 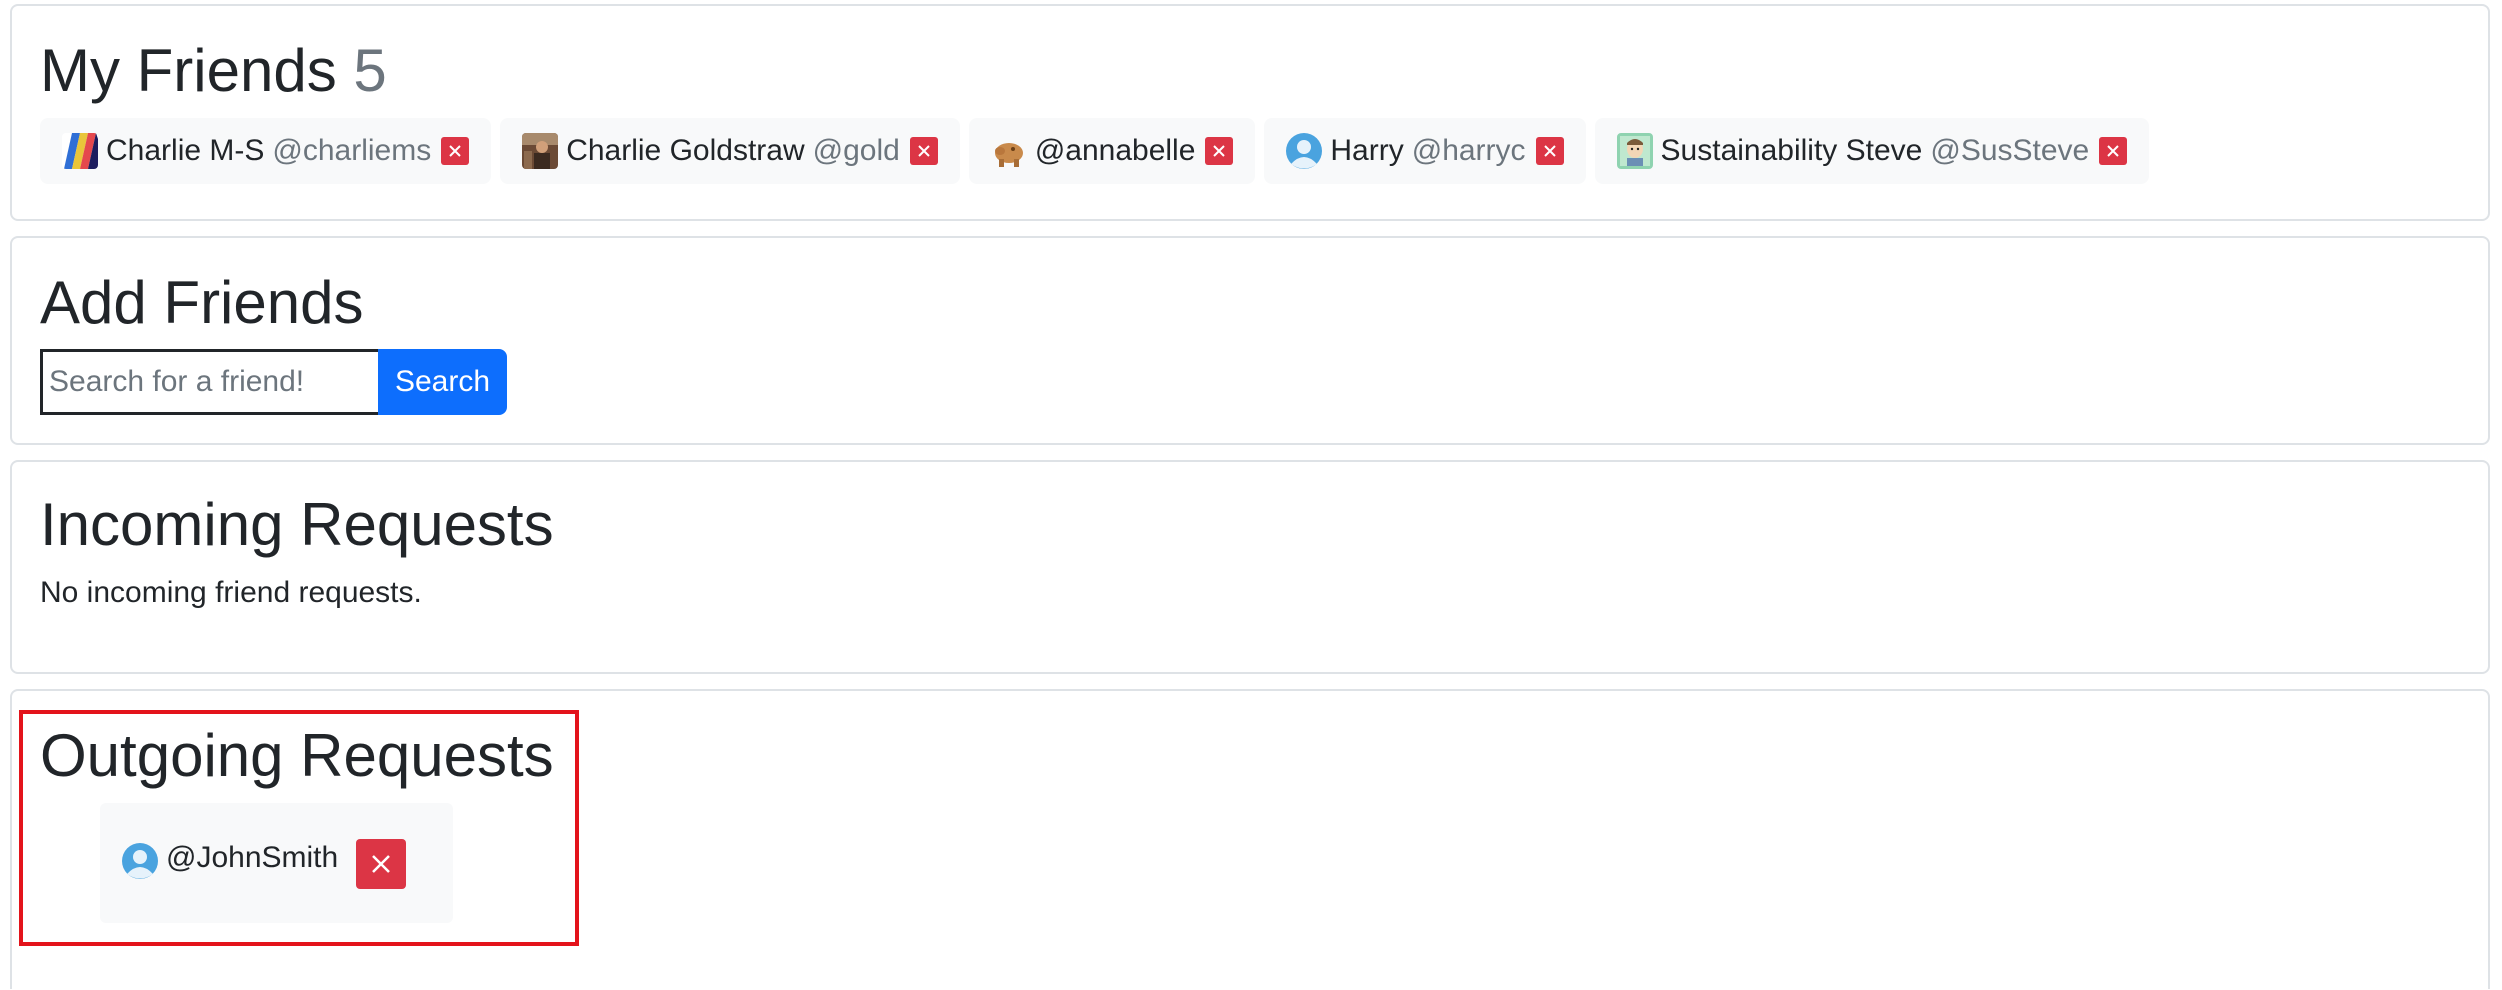 I want to click on friend-handle: @gold, so click(x=856, y=150).